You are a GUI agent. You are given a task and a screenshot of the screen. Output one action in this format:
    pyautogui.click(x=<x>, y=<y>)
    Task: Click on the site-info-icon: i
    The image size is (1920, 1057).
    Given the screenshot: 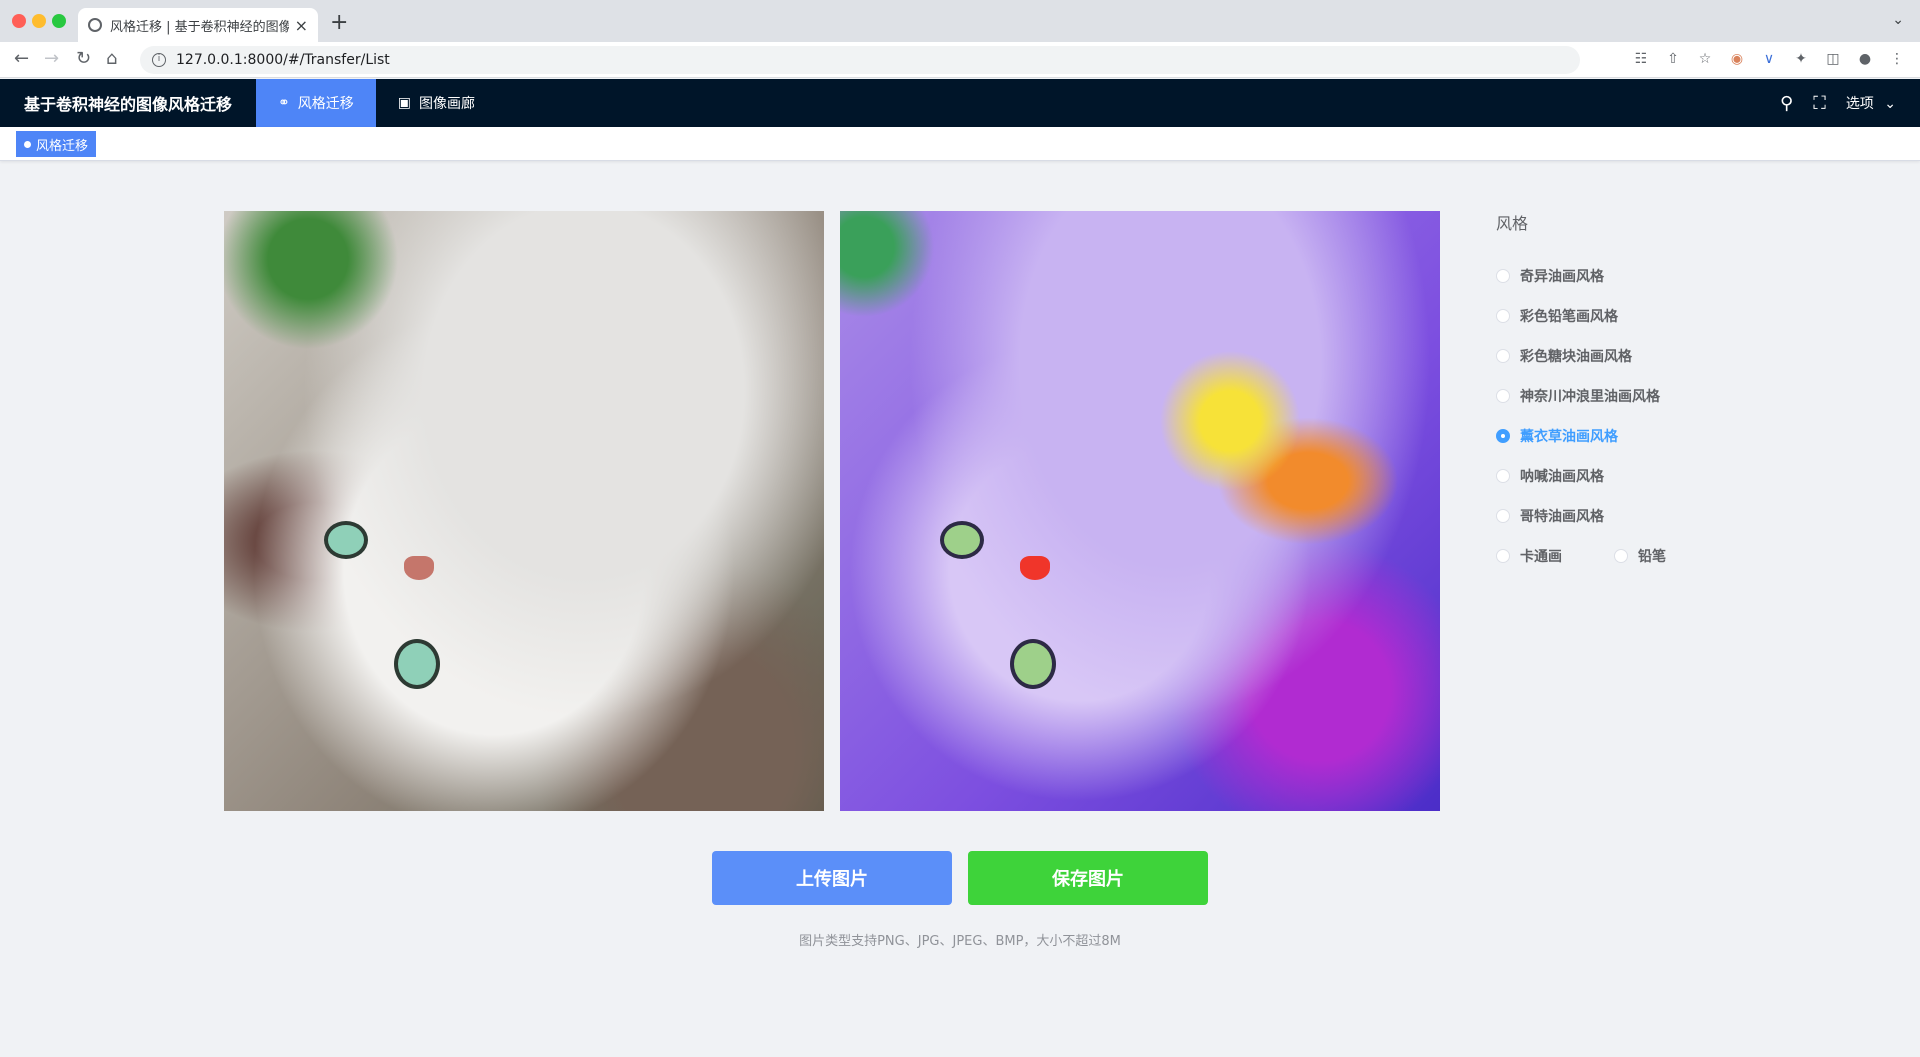 What is the action you would take?
    pyautogui.click(x=159, y=60)
    